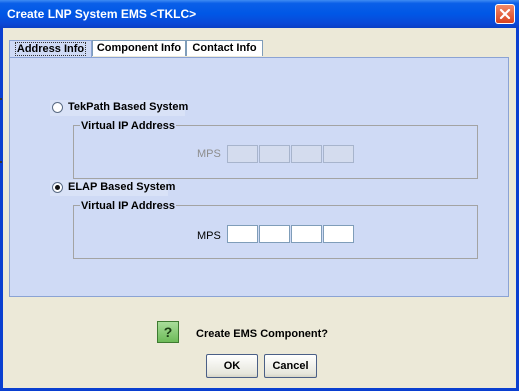 The image size is (519, 391). I want to click on tekpath-mps-label: MPS, so click(209, 154).